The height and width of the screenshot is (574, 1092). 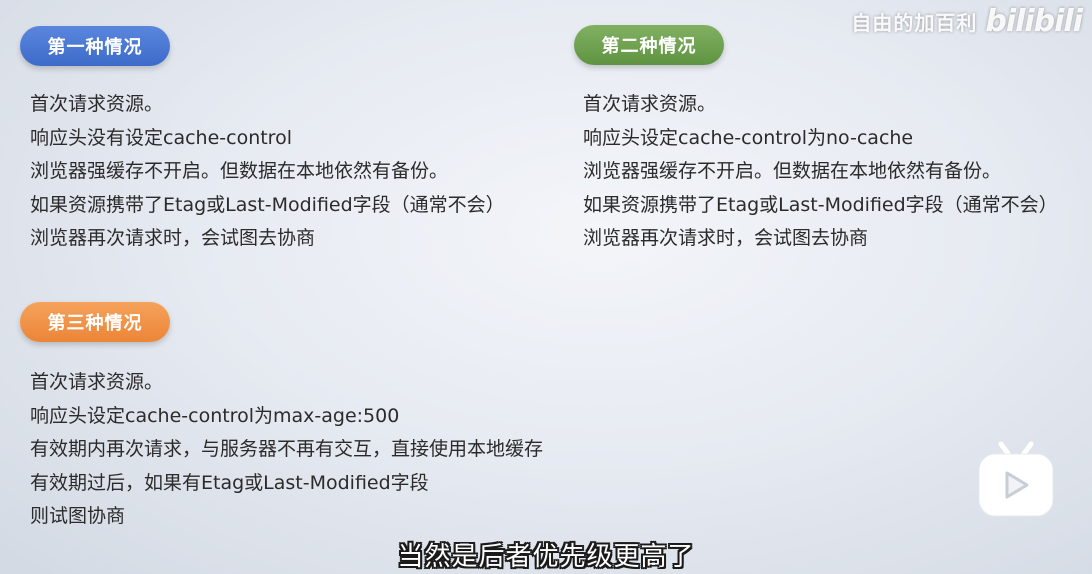 I want to click on case-2-badge: 第二种情况, so click(x=649, y=45).